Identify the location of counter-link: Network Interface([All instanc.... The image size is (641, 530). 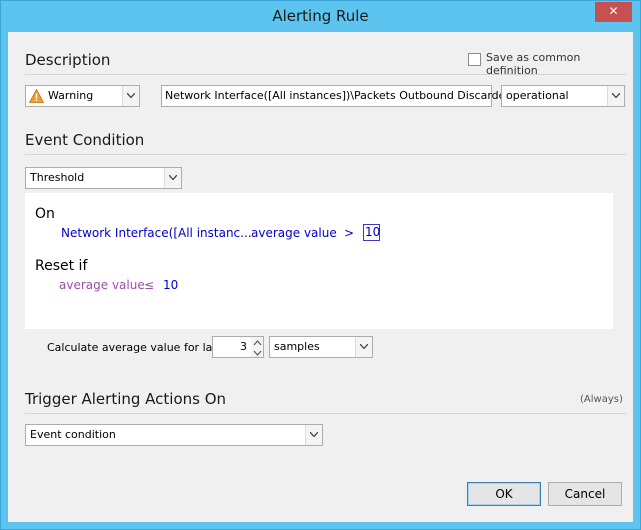
(156, 233).